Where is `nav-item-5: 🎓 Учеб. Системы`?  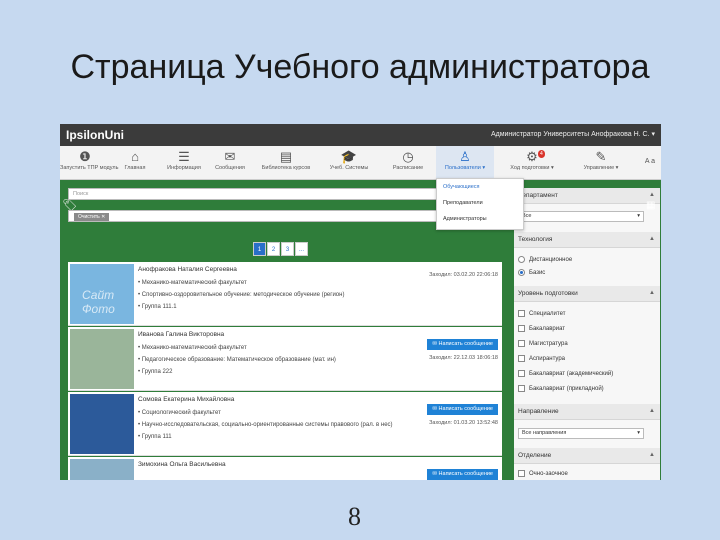 nav-item-5: 🎓 Учеб. Системы is located at coordinates (349, 163).